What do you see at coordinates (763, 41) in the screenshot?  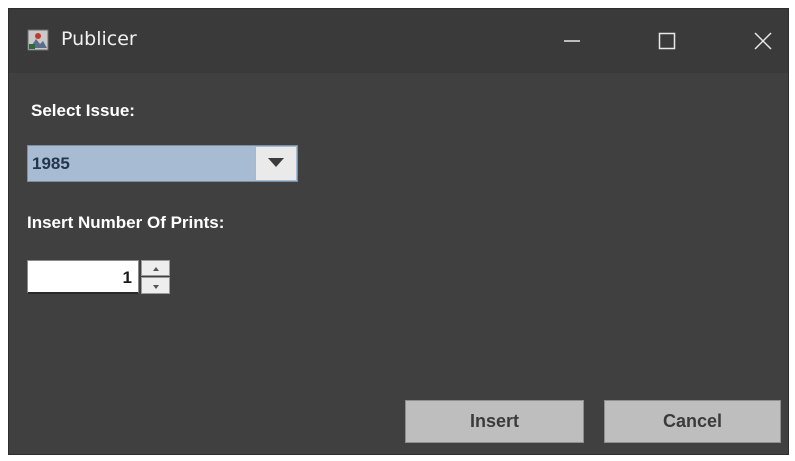 I see `close-icon` at bounding box center [763, 41].